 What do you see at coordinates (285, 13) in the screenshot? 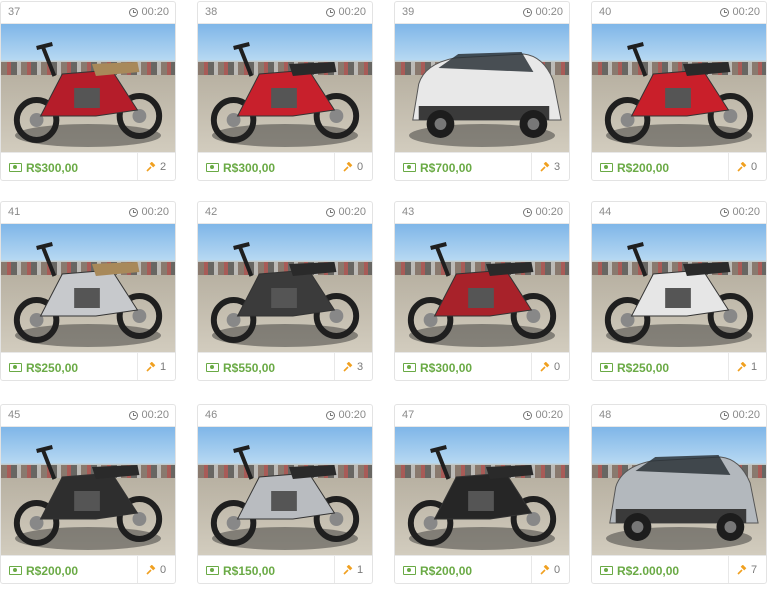
I see `lot-header: 38 00:20` at bounding box center [285, 13].